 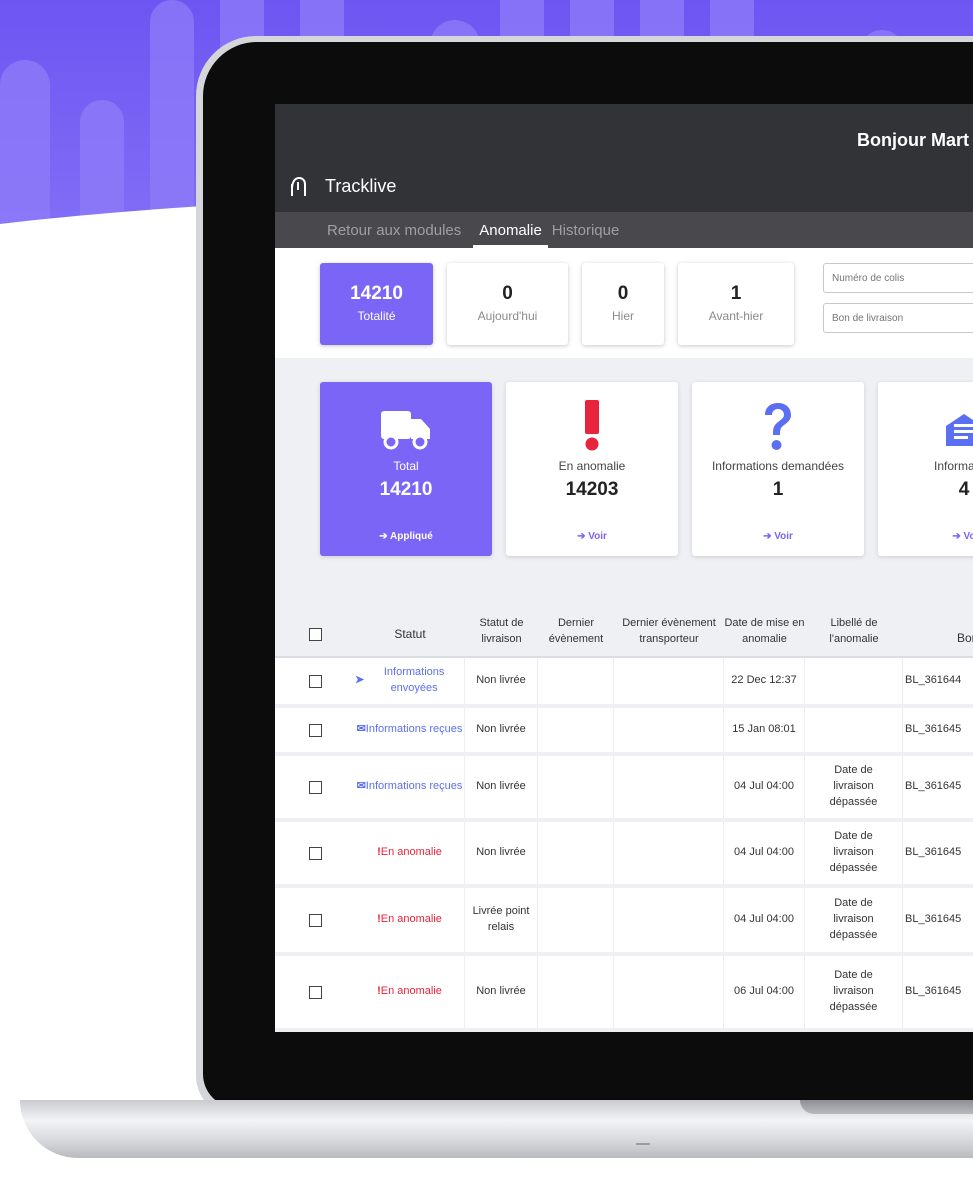 What do you see at coordinates (501, 920) in the screenshot?
I see `row-delivery-status: Livrée point relais` at bounding box center [501, 920].